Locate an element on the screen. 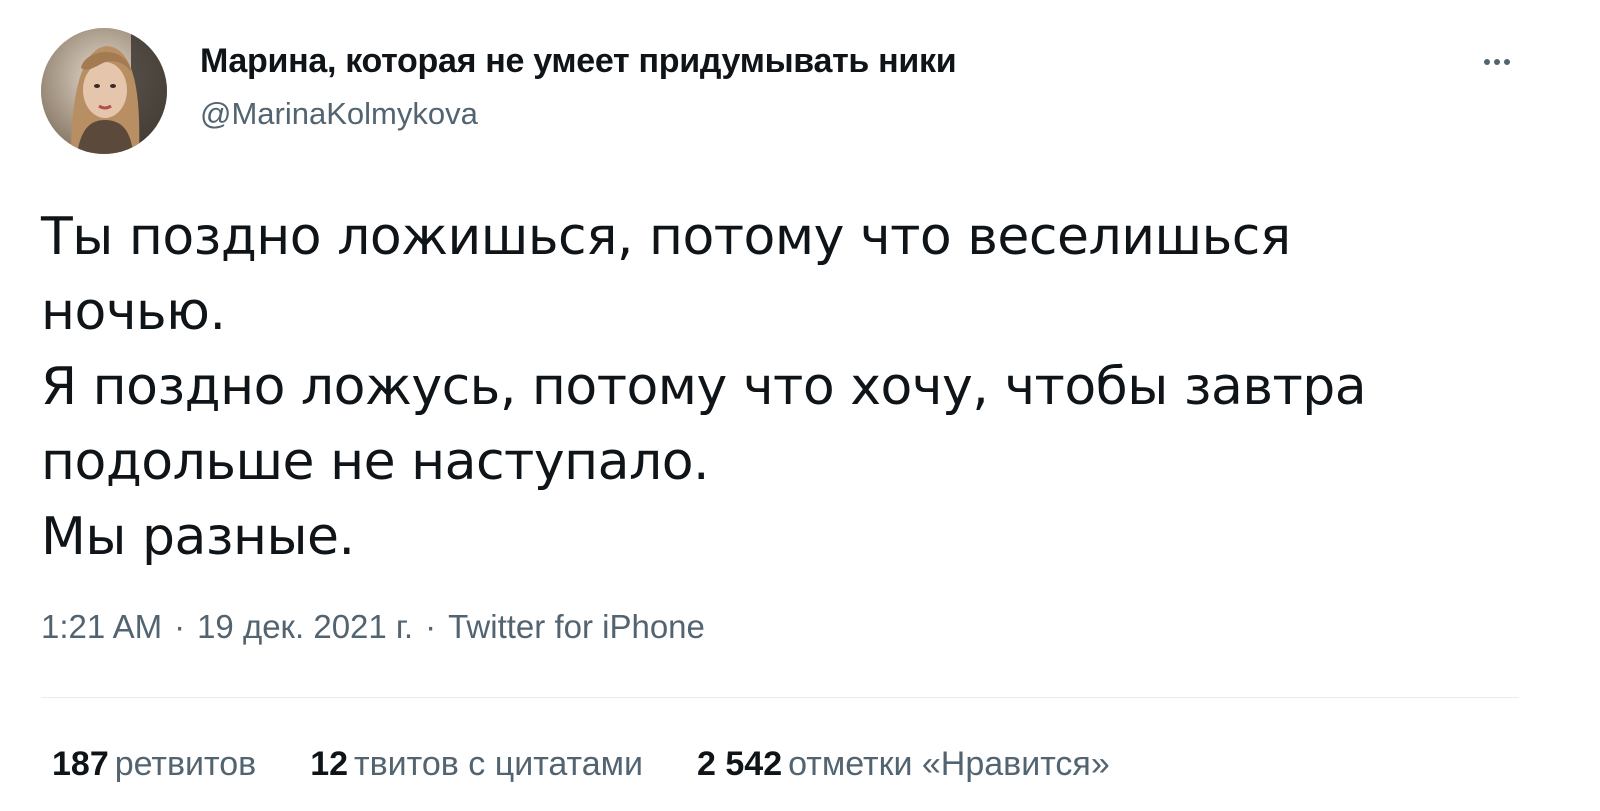 The height and width of the screenshot is (811, 1600). likes-label: отметки «Нравится» is located at coordinates (949, 764).